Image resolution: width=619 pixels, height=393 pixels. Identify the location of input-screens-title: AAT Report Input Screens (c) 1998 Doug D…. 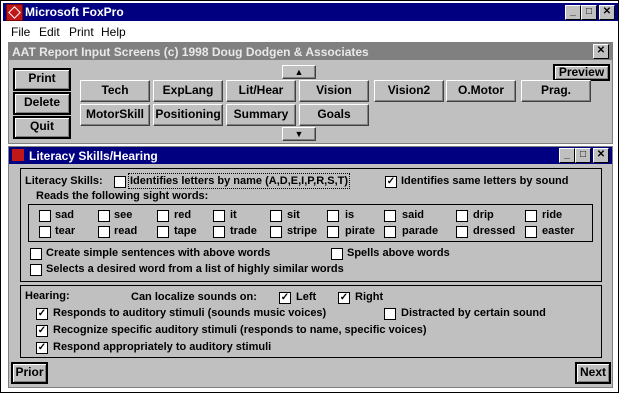
(190, 52).